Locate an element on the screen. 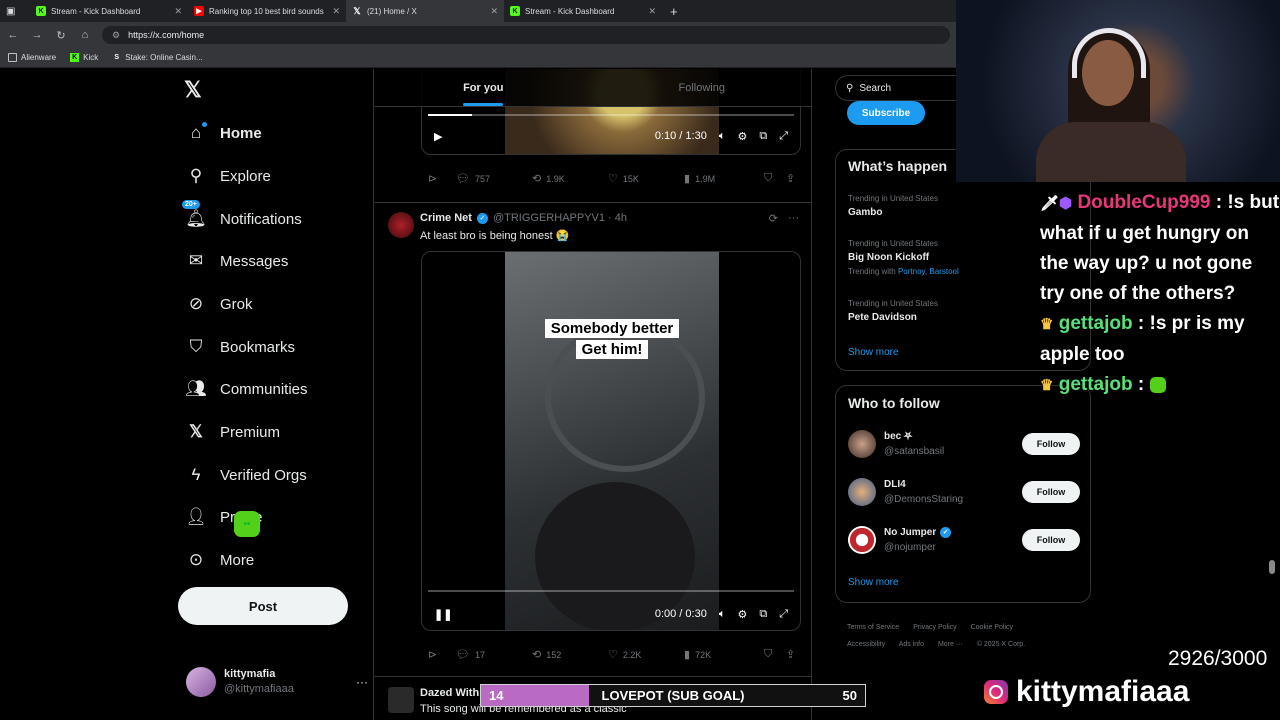  back-icon: ← is located at coordinates (13, 35).